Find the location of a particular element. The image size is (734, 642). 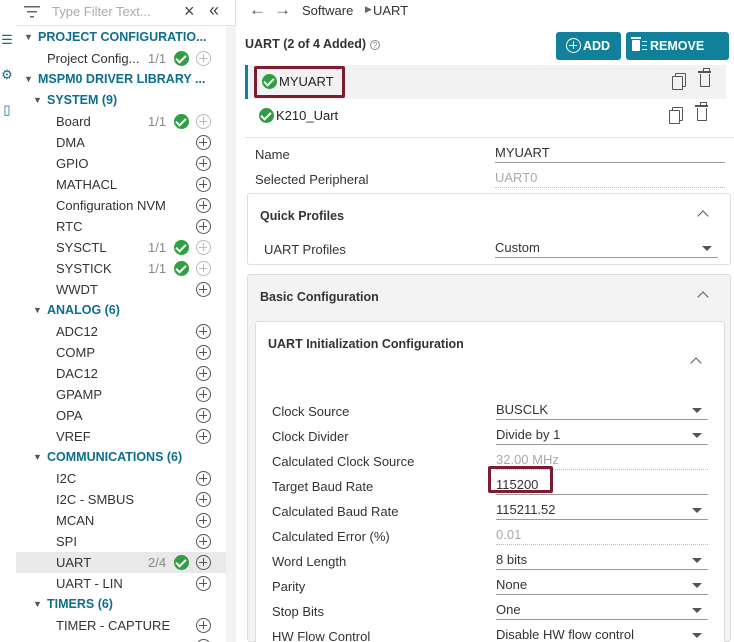

field-label: Calculated Clock Source is located at coordinates (343, 461).